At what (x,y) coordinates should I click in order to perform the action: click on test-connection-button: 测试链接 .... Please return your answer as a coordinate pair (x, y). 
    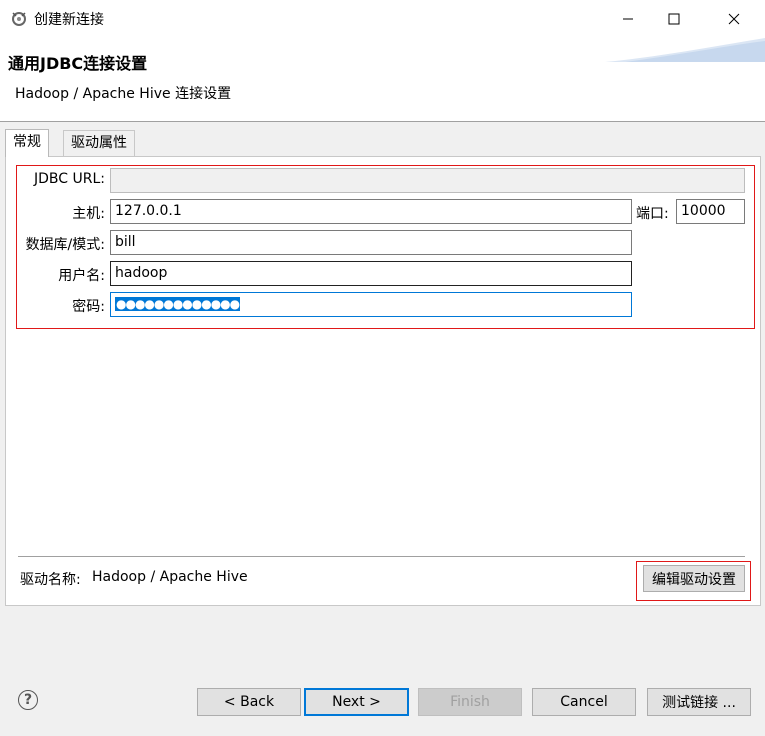
    Looking at the image, I should click on (699, 702).